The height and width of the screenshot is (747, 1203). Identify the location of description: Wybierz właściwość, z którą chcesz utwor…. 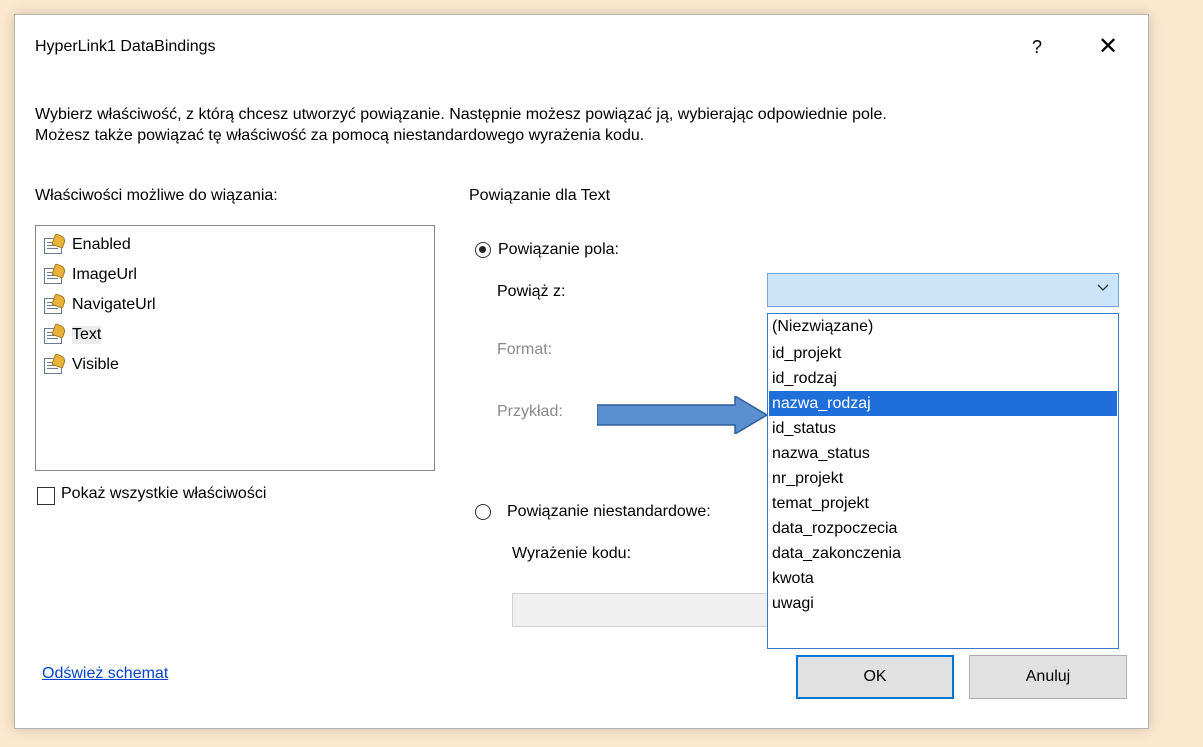
(580, 125).